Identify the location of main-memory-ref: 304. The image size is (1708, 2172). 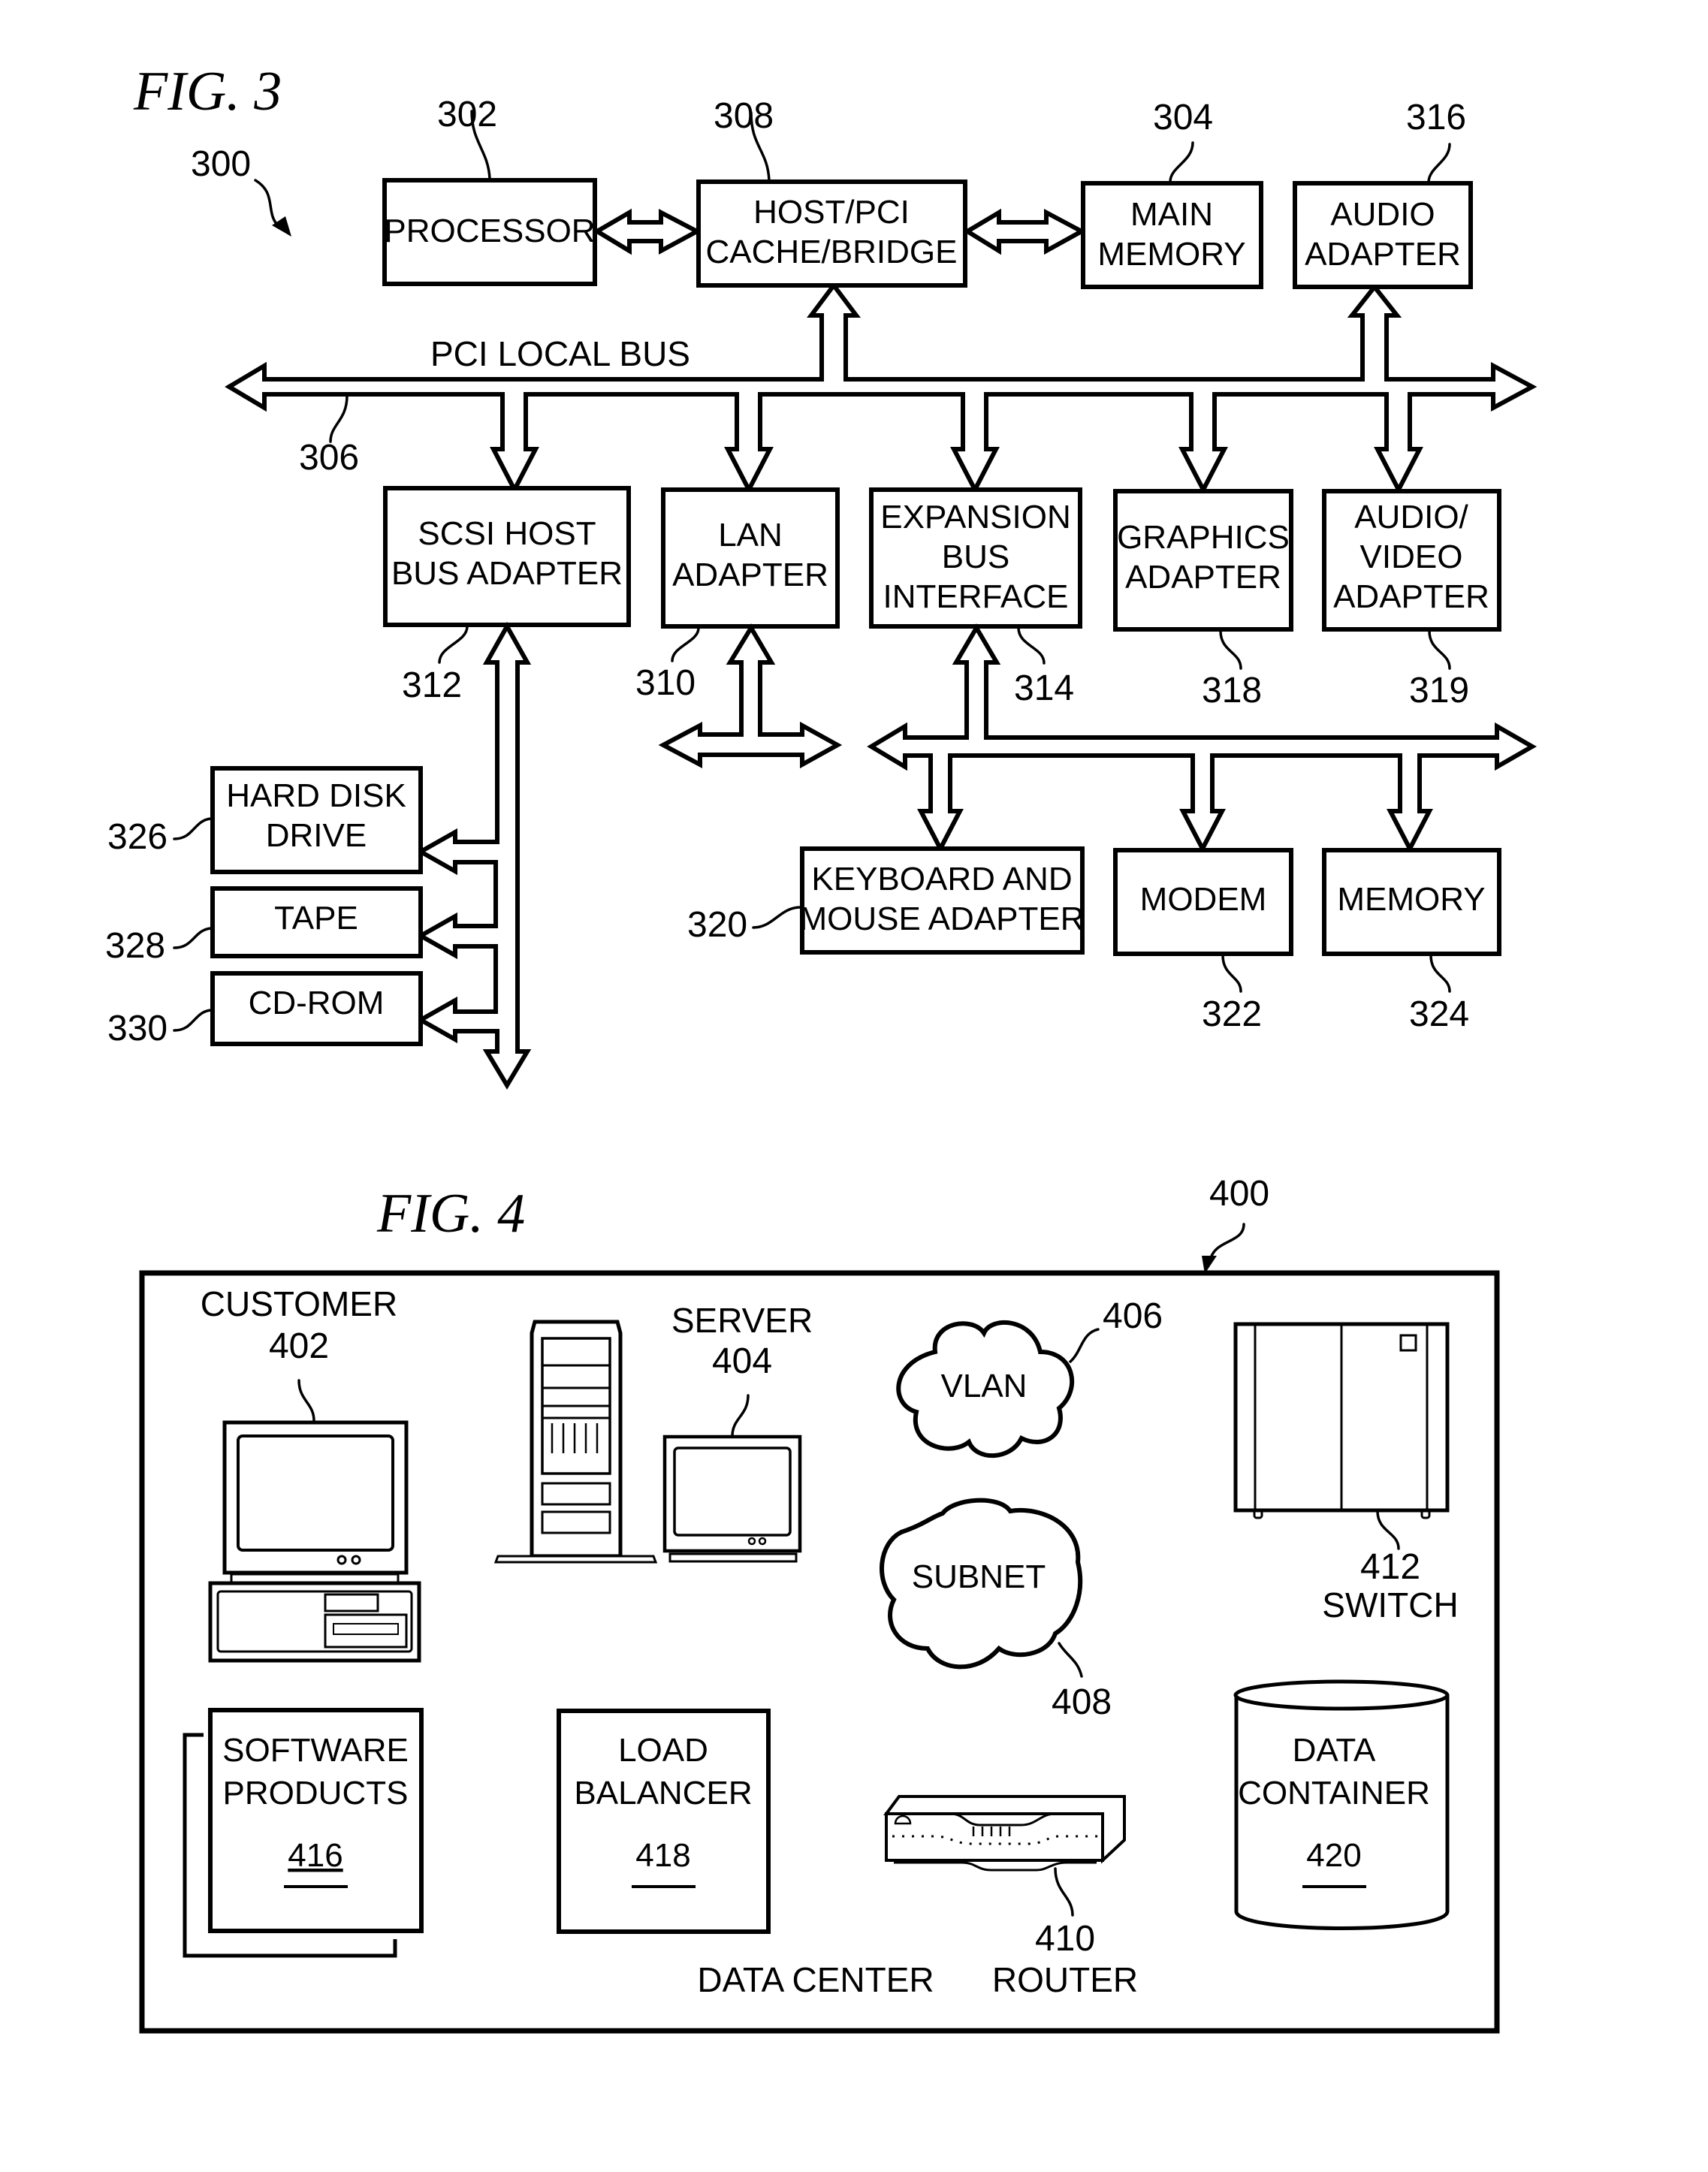
(1183, 117).